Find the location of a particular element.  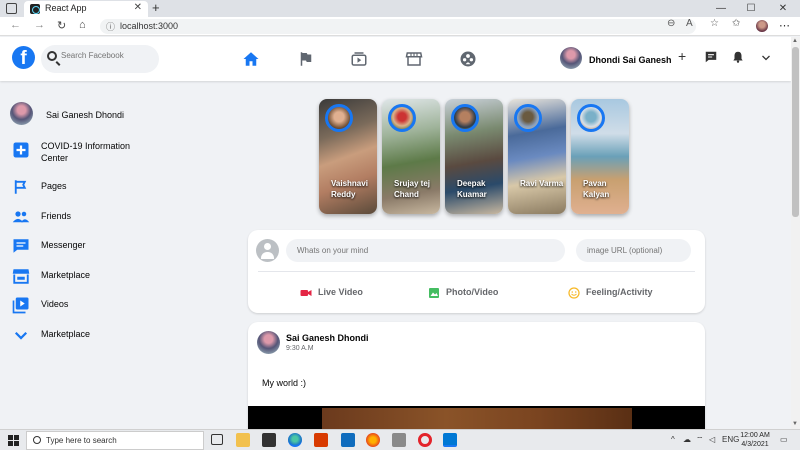

maximize-icon: ☐ is located at coordinates (751, 8).